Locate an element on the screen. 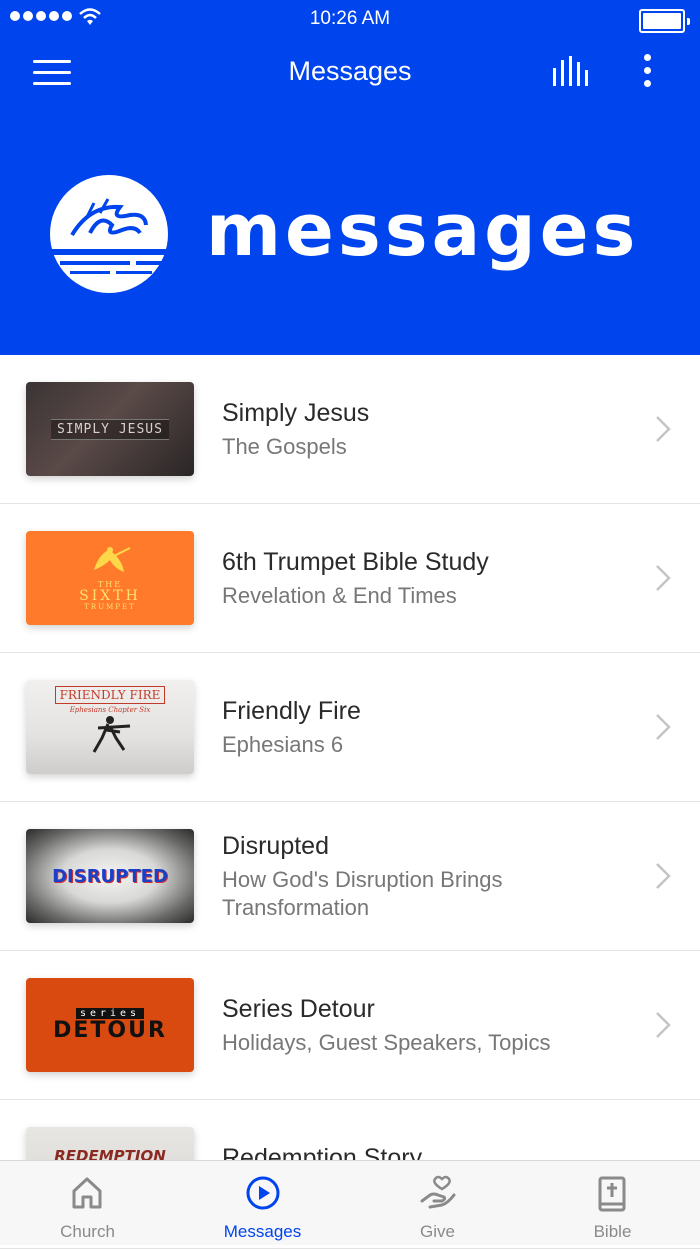  thumbnail-text: DISRUPTED is located at coordinates (110, 876).